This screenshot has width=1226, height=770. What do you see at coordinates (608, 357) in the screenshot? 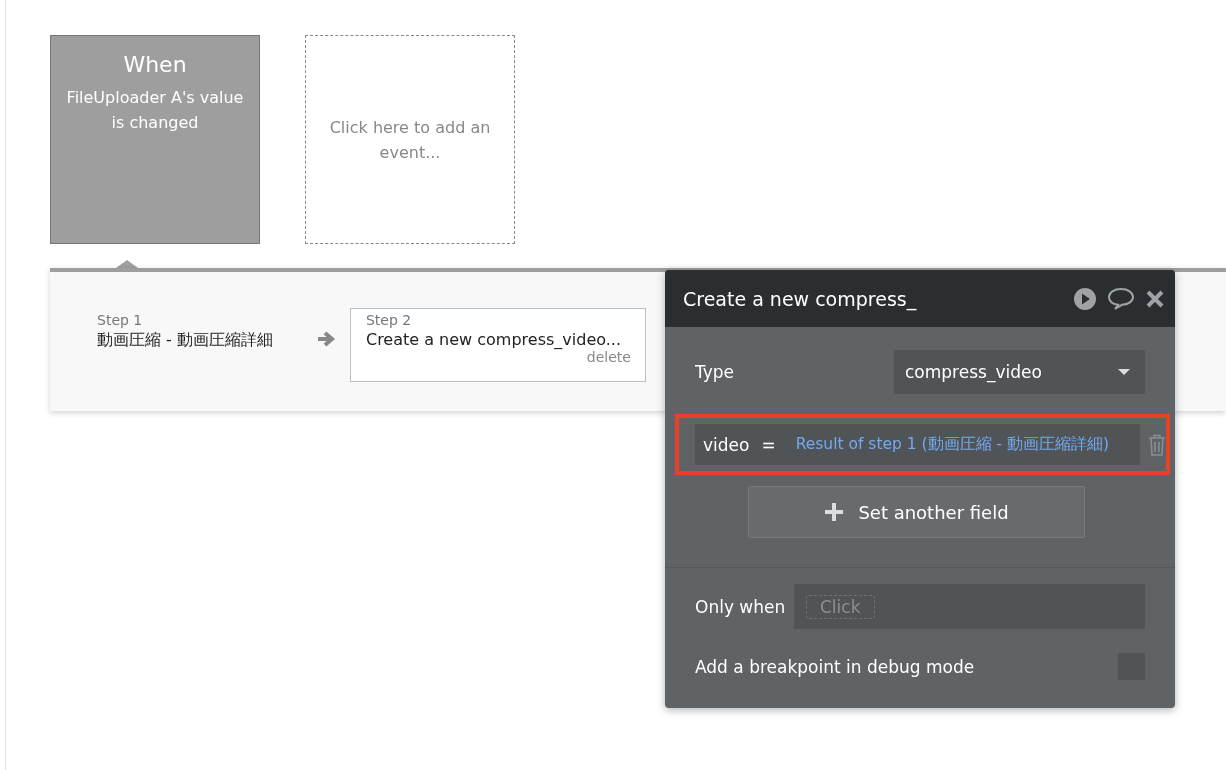
I see `delete-link: delete` at bounding box center [608, 357].